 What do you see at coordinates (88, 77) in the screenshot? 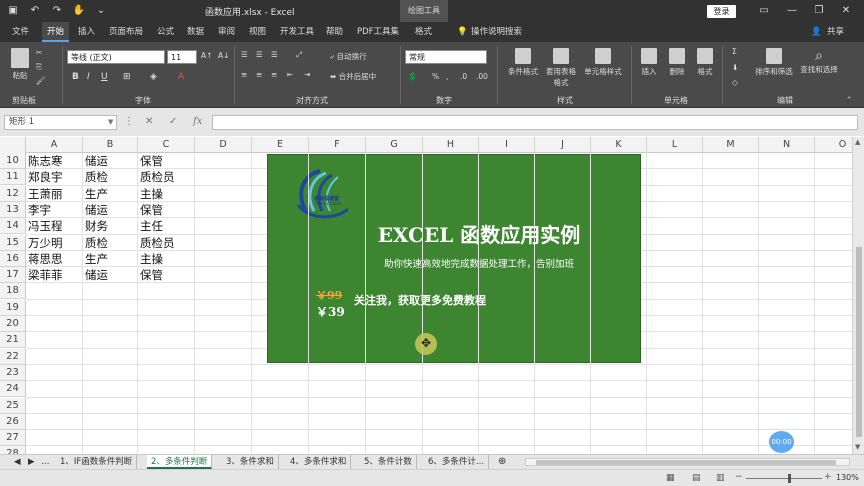
I see `italic-button: I` at bounding box center [88, 77].